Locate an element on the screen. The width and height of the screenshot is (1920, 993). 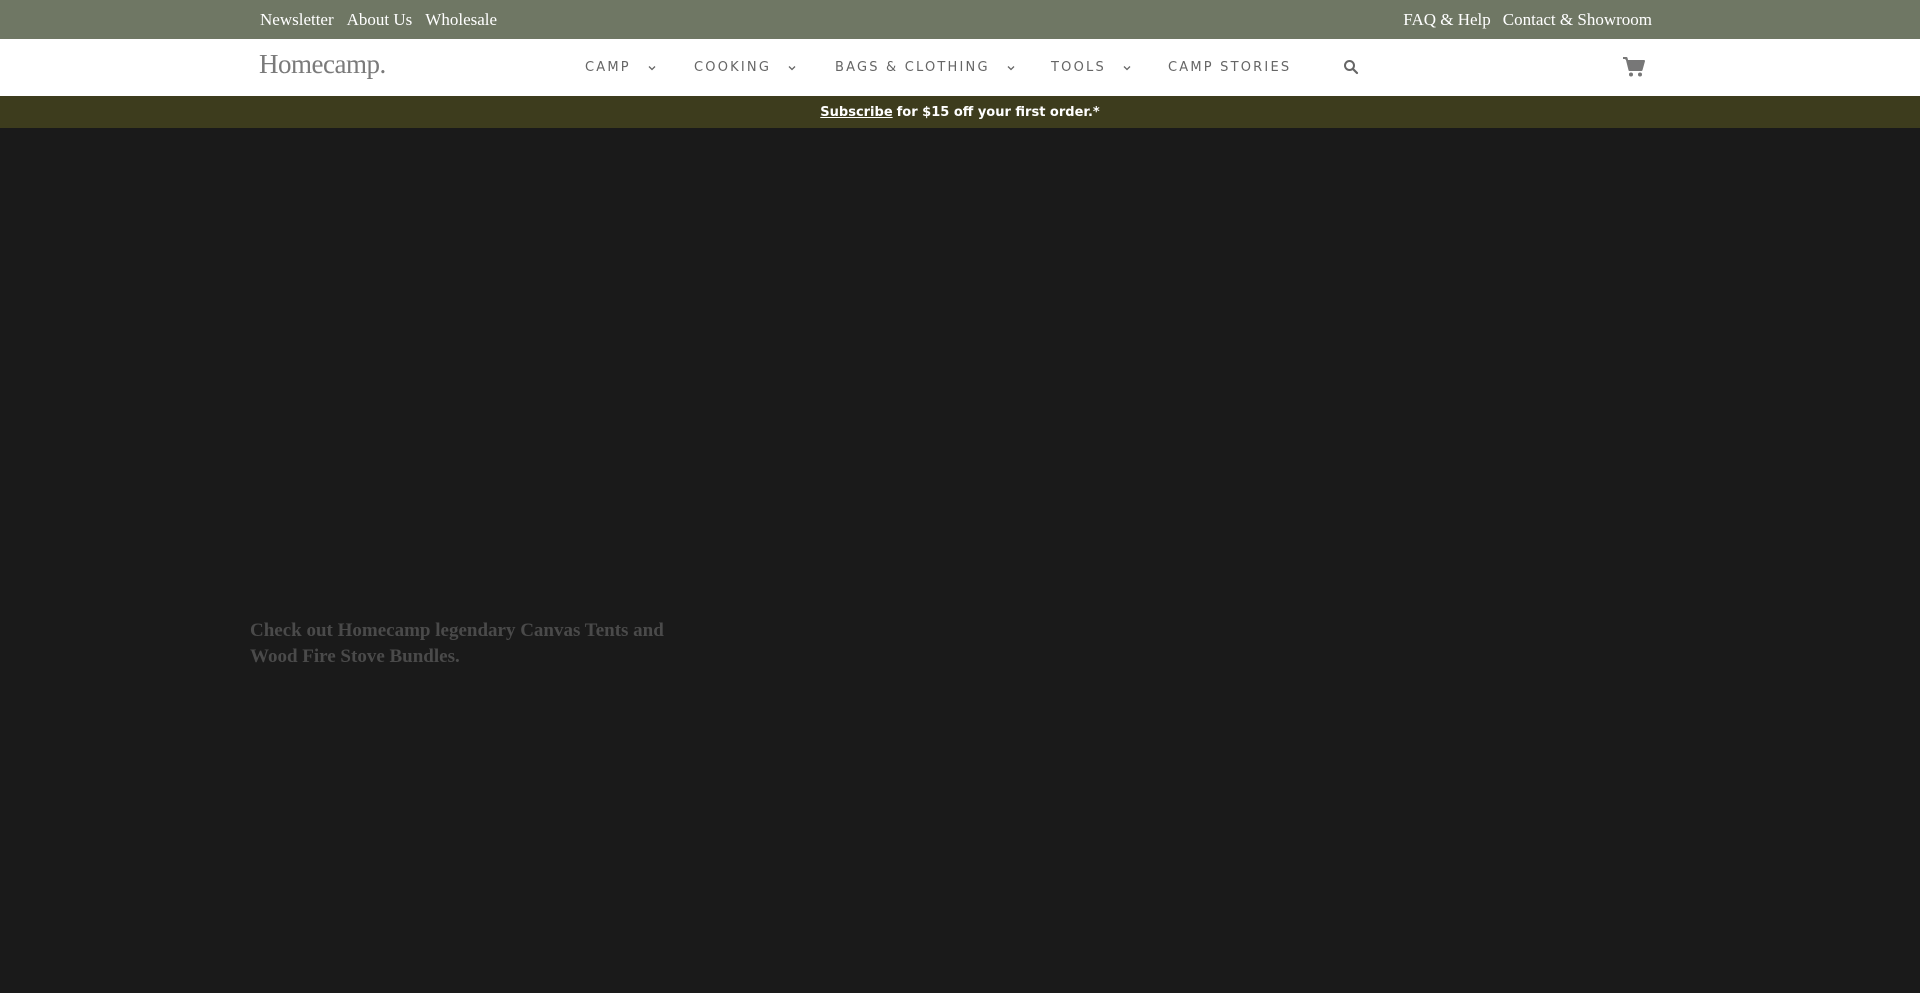
nav-item-label: CAMP STORIES is located at coordinates (1230, 67).